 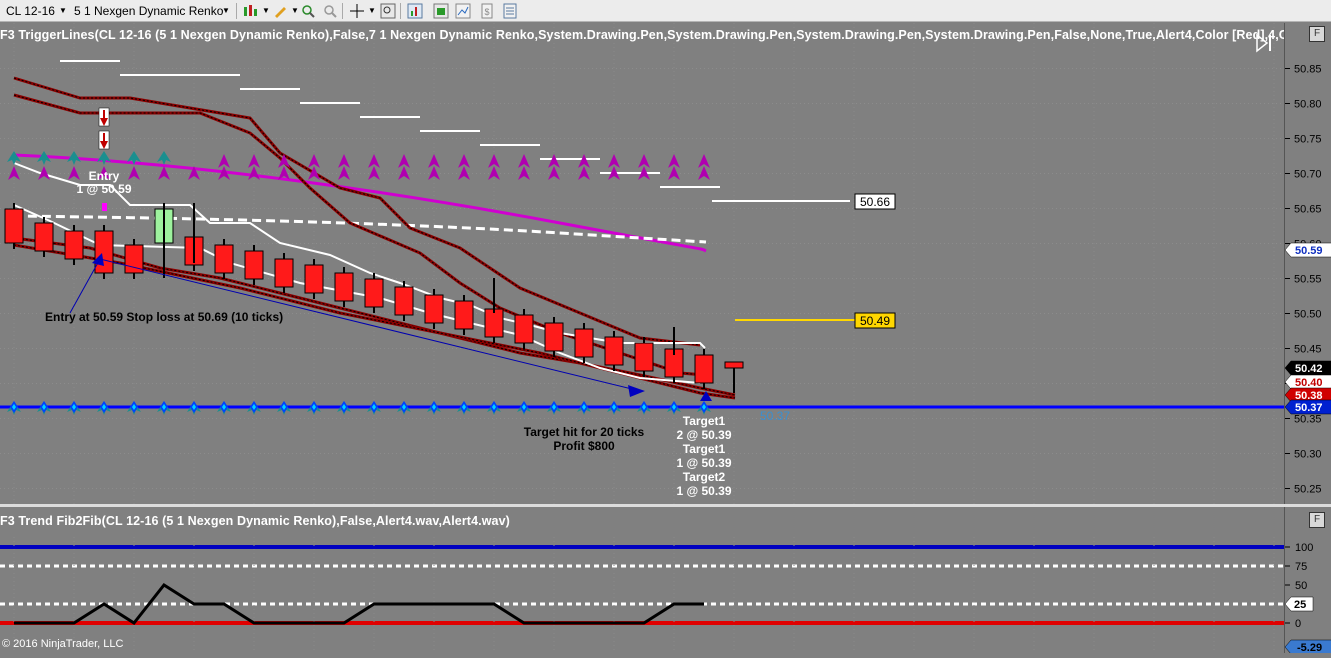 What do you see at coordinates (104, 207) in the screenshot?
I see `entry-fill-marker` at bounding box center [104, 207].